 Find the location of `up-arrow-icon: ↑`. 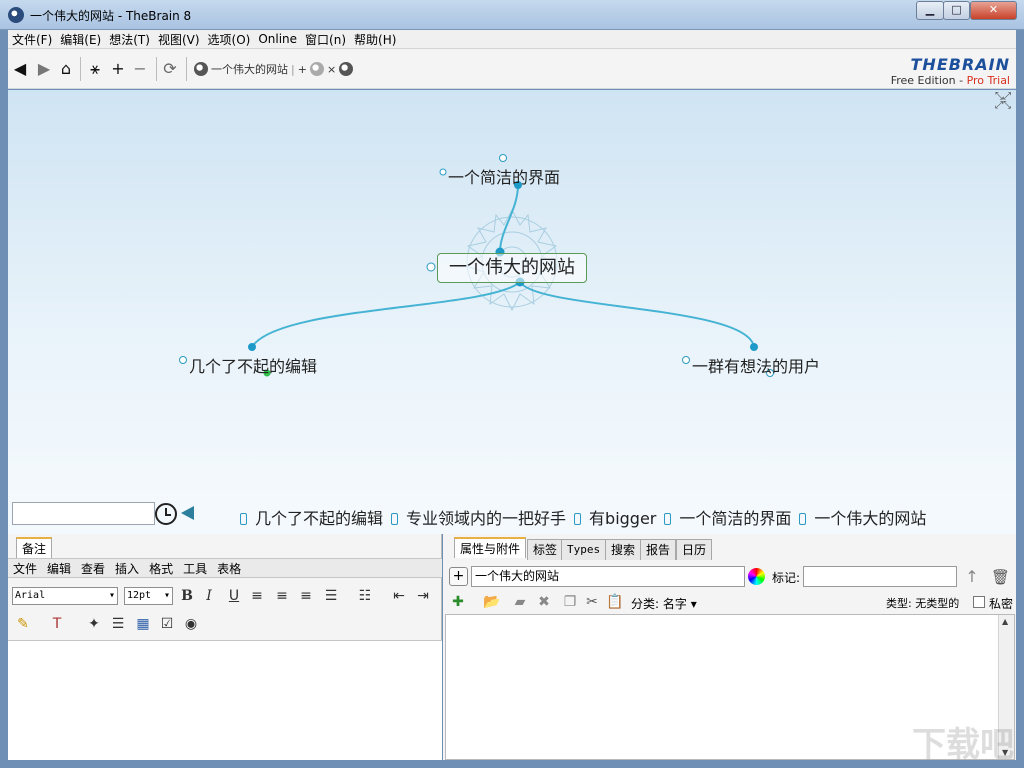

up-arrow-icon: ↑ is located at coordinates (972, 577).